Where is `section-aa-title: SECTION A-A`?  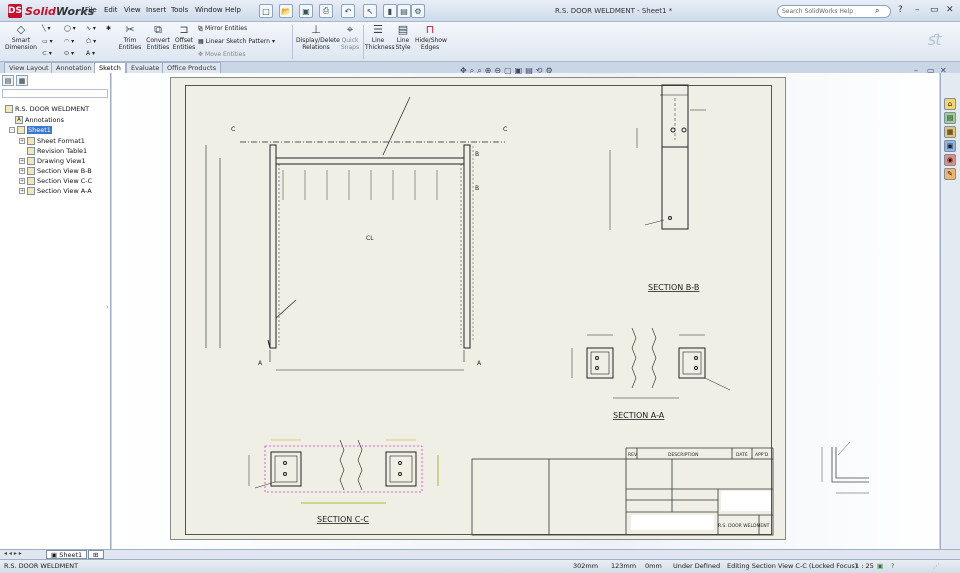 section-aa-title: SECTION A-A is located at coordinates (639, 415).